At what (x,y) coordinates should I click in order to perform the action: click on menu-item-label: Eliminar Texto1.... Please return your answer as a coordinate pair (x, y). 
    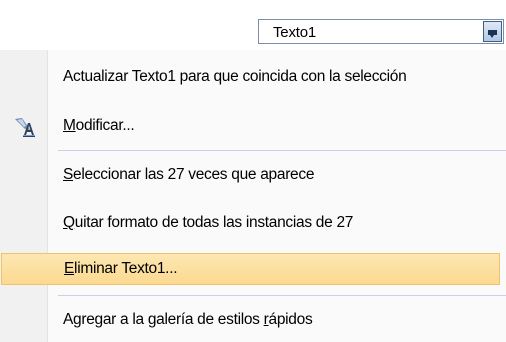
    Looking at the image, I should click on (121, 268).